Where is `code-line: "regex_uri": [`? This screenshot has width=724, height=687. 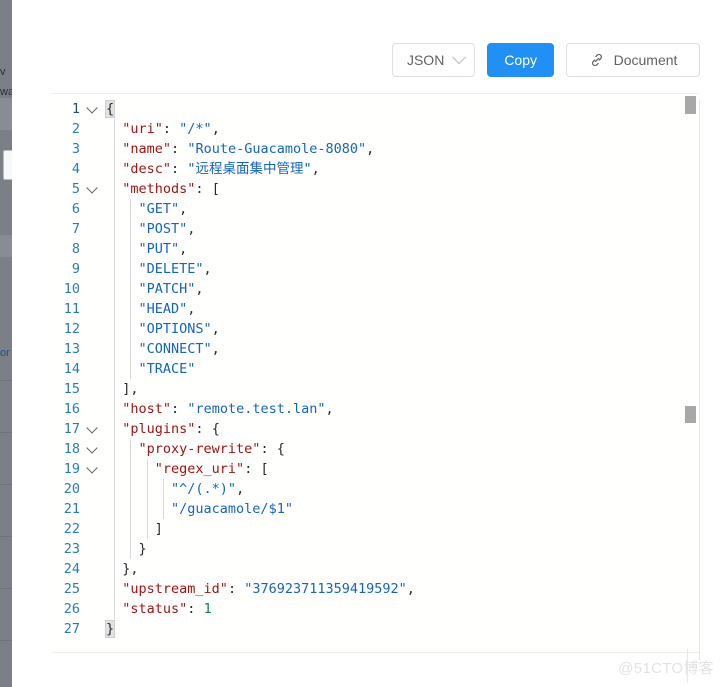 code-line: "regex_uri": [ is located at coordinates (402, 469).